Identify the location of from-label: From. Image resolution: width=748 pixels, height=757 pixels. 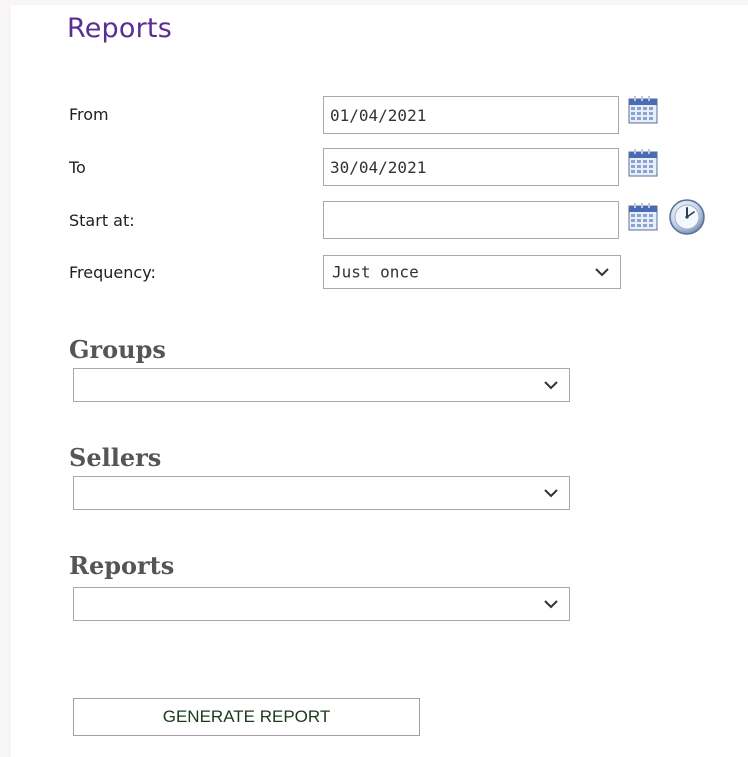
(89, 114).